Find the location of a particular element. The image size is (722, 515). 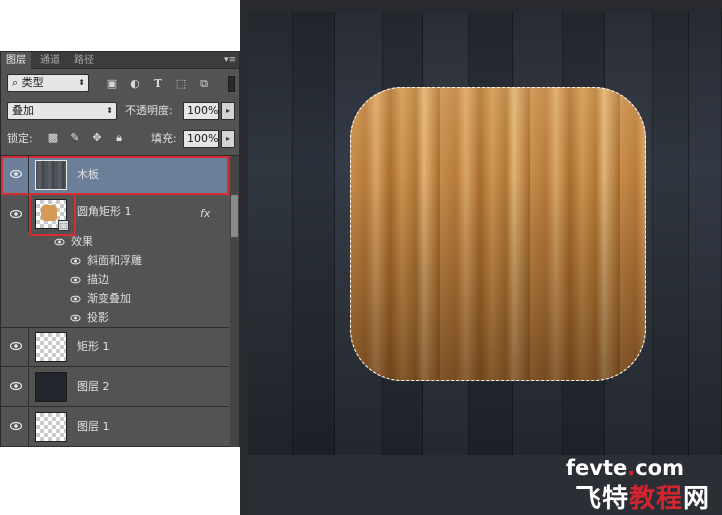

smart-object-filter-icon: ⧉ is located at coordinates (204, 84).